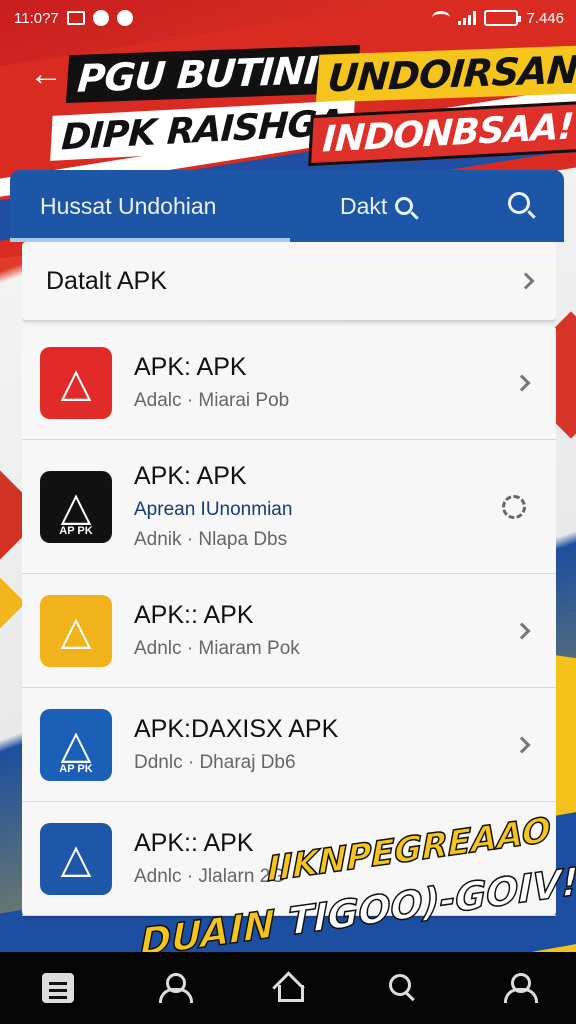 Image resolution: width=576 pixels, height=1024 pixels. Describe the element at coordinates (100, 18) in the screenshot. I see `notification-icon` at that location.